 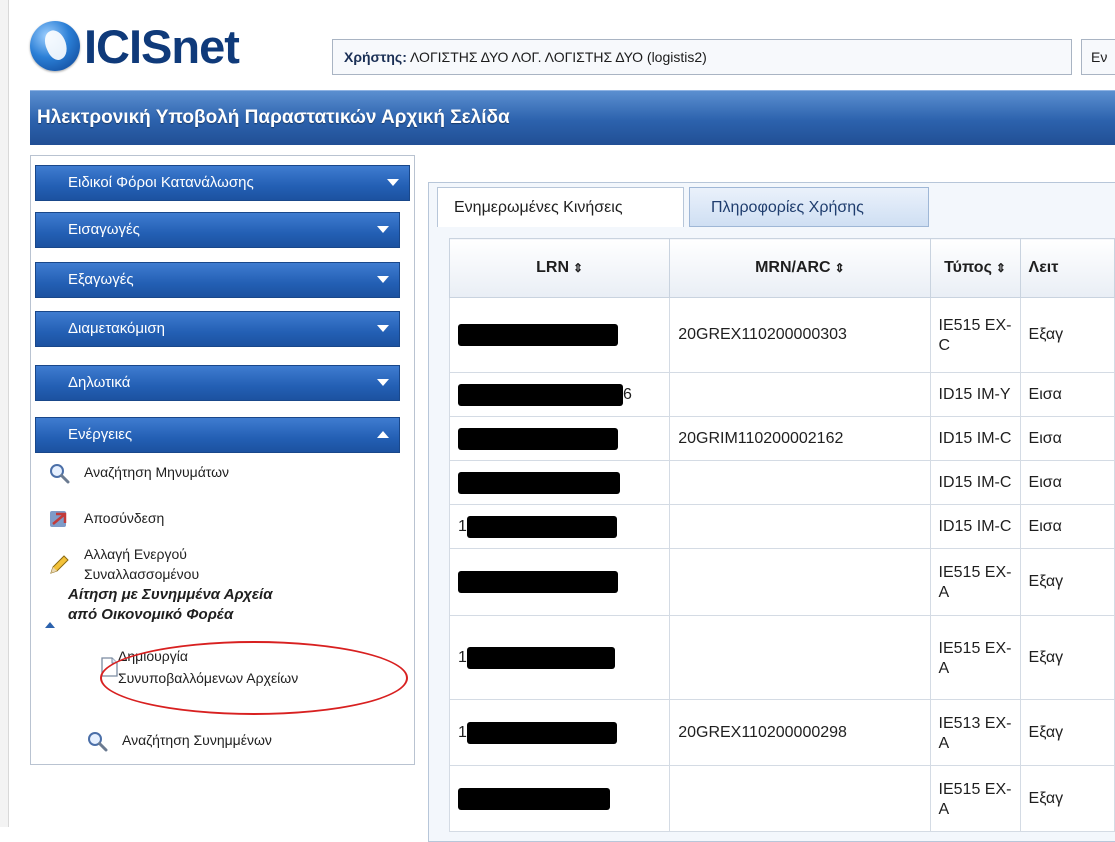 I want to click on sidebar-item-search-messages: Αναζήτηση Μηνυμάτων, so click(x=213, y=473).